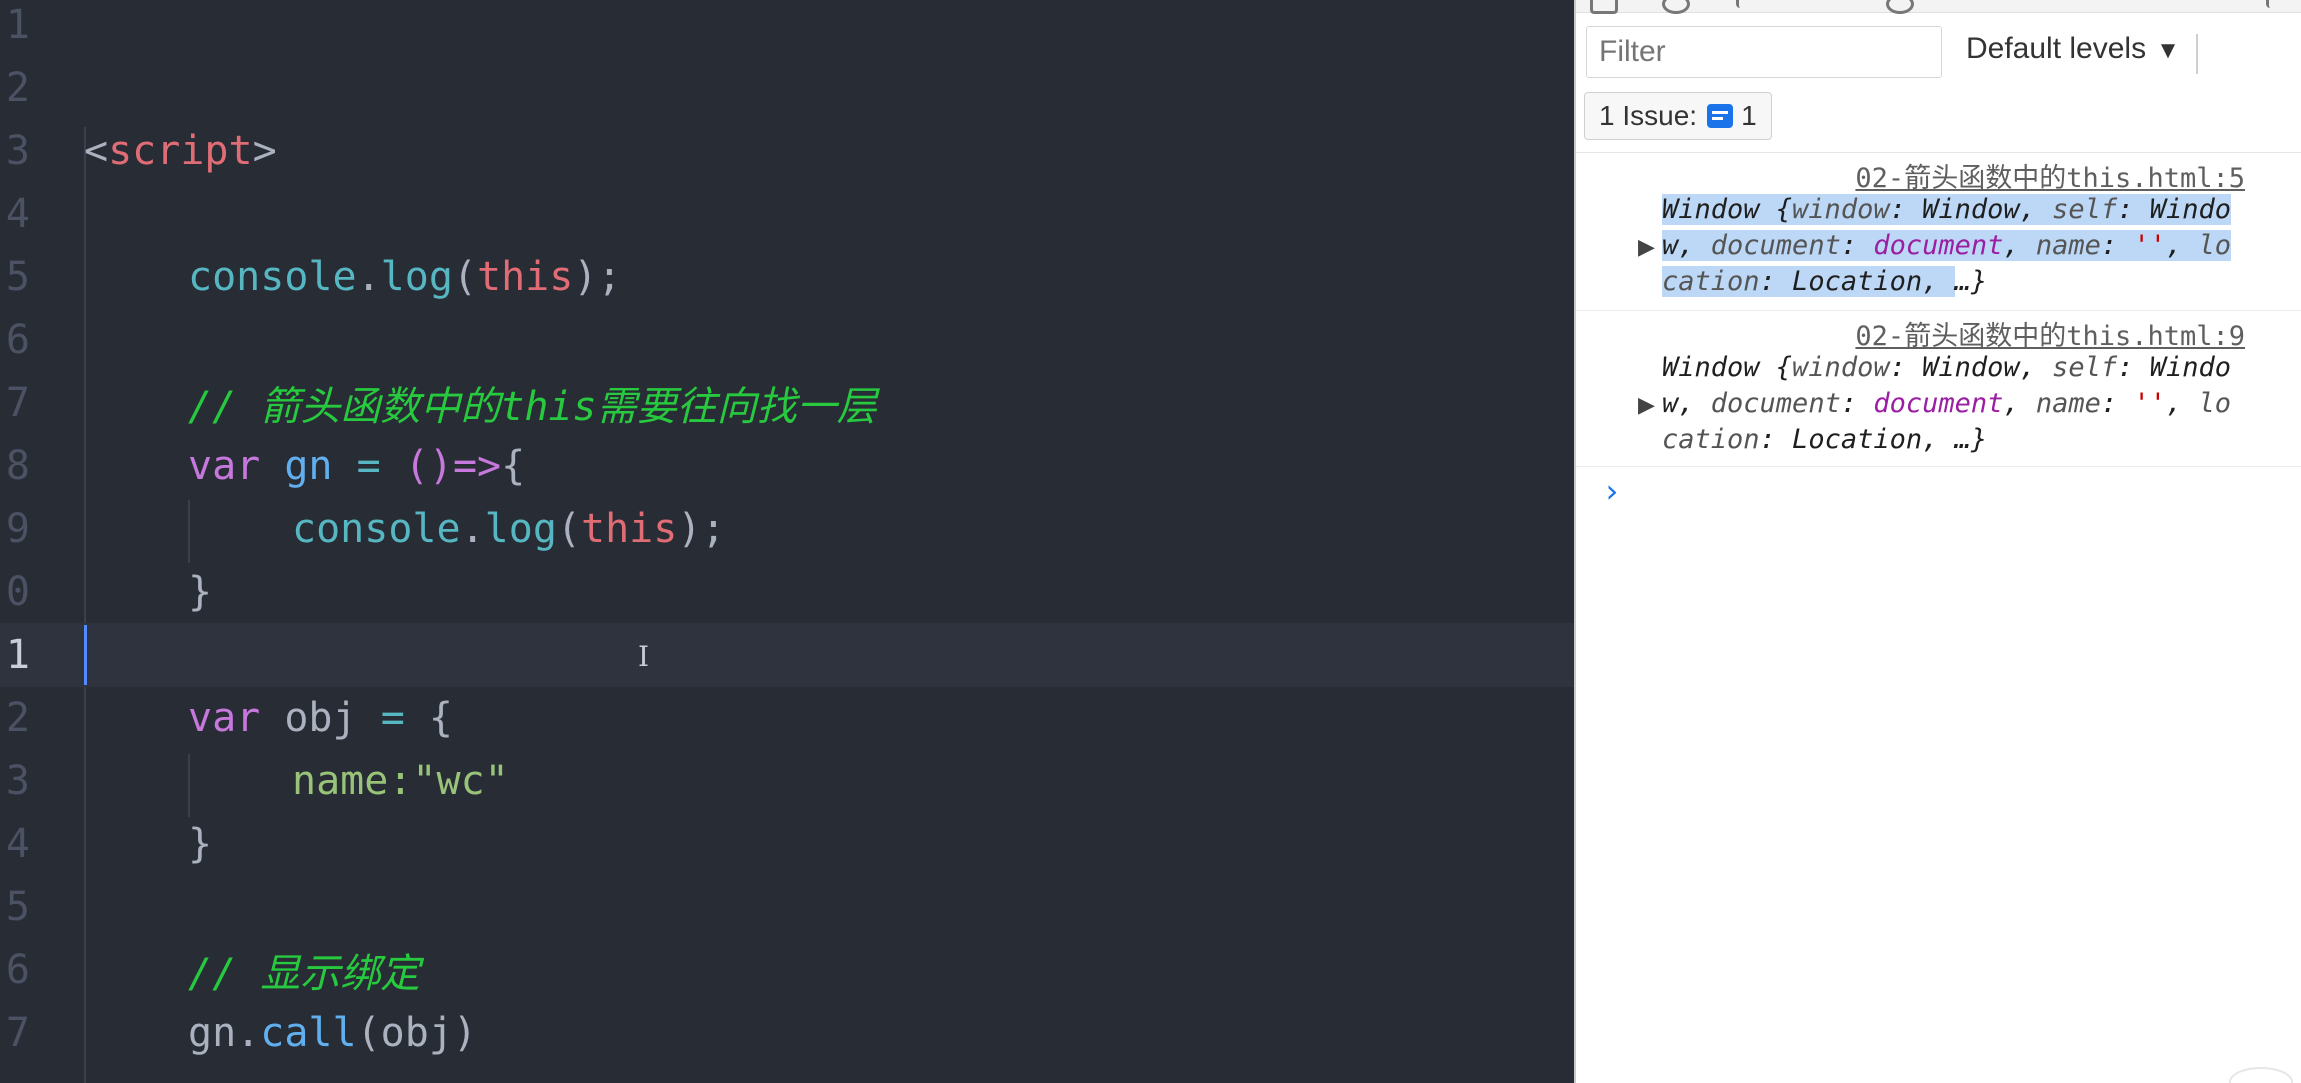  Describe the element at coordinates (2050, 175) in the screenshot. I see `log-source-link: 02-箭头函数中的this.html:5` at that location.